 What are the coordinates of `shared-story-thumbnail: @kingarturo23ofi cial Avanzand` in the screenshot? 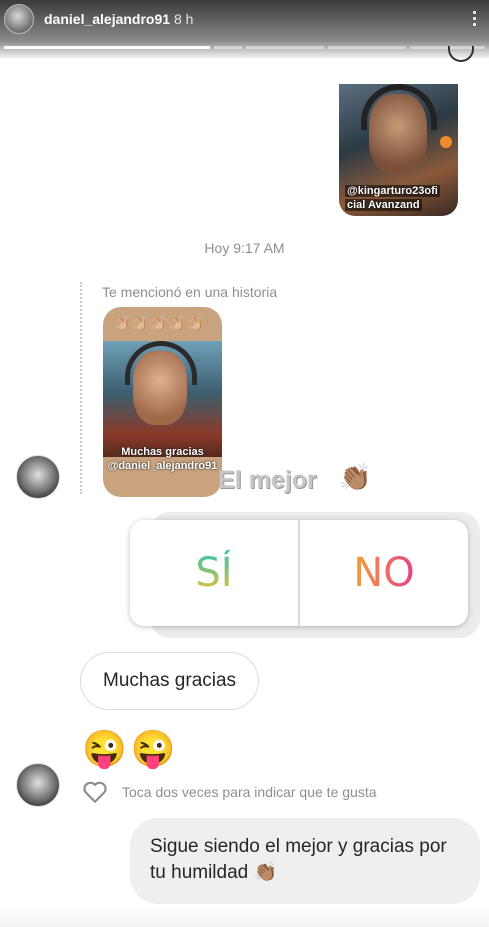 It's located at (398, 150).